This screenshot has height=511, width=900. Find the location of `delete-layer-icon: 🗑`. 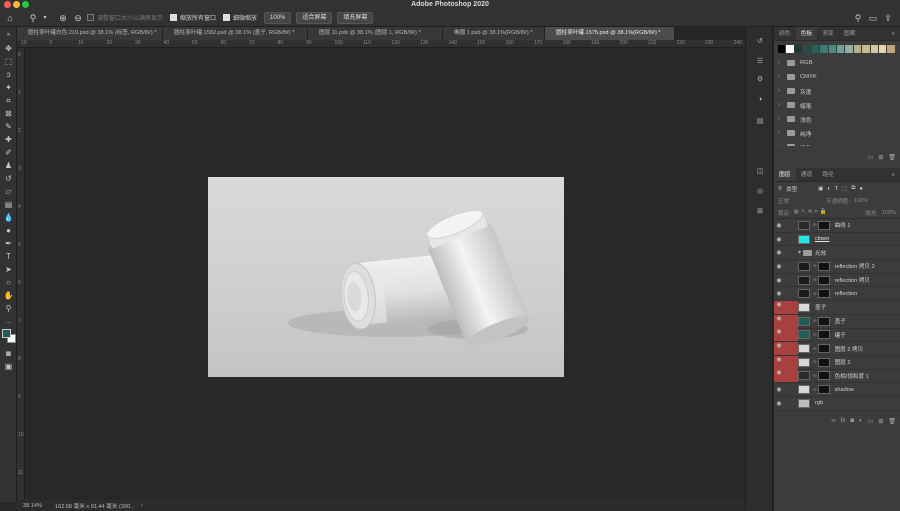

delete-layer-icon: 🗑 is located at coordinates (892, 421).